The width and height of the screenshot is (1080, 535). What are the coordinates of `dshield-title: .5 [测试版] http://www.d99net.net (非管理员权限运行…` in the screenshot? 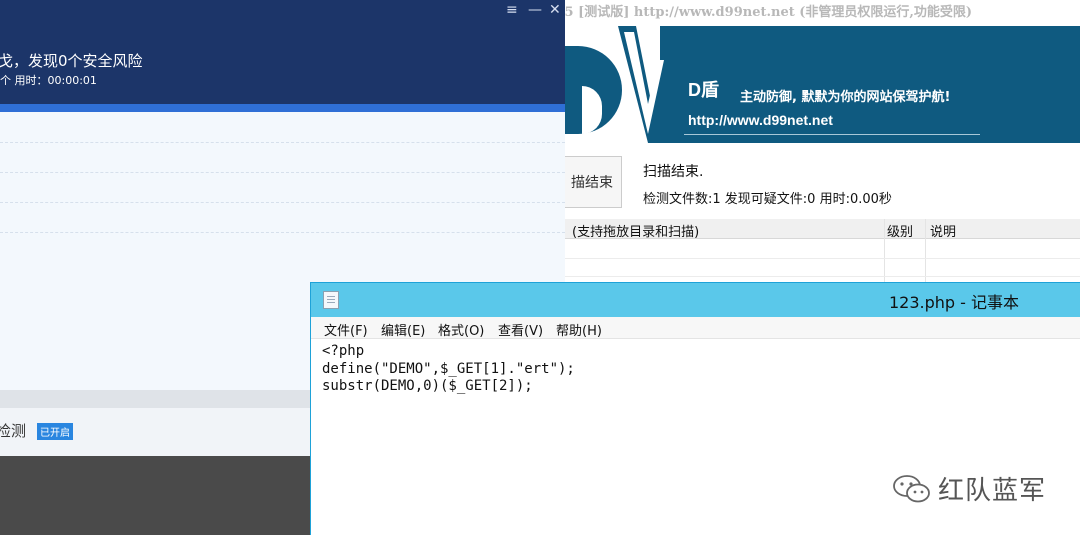 It's located at (820, 13).